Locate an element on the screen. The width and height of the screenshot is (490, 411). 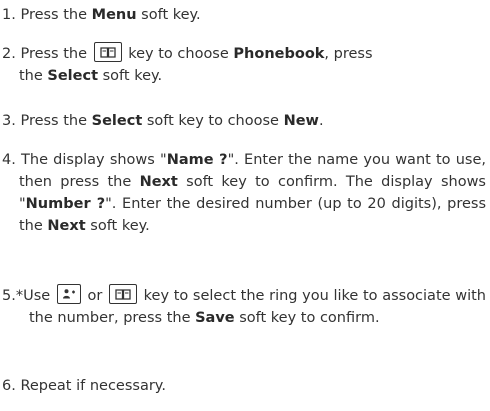
step-6-text: 6. Repeat if necessary. is located at coordinates (84, 386).